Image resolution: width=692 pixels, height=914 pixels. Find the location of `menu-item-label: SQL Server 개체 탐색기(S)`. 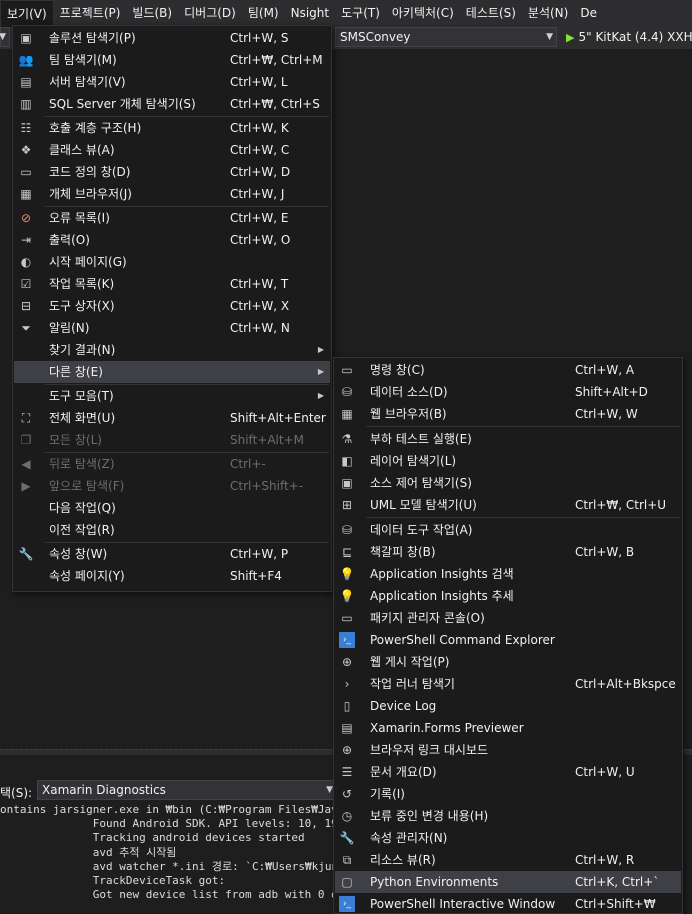

menu-item-label: SQL Server 개체 탐색기(S) is located at coordinates (122, 104).